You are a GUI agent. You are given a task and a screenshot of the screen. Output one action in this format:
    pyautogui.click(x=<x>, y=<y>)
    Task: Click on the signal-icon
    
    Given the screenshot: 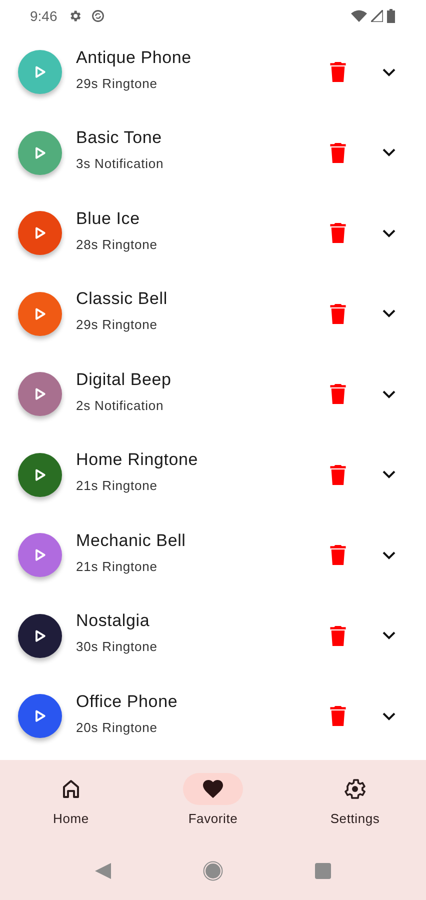 What is the action you would take?
    pyautogui.click(x=377, y=16)
    